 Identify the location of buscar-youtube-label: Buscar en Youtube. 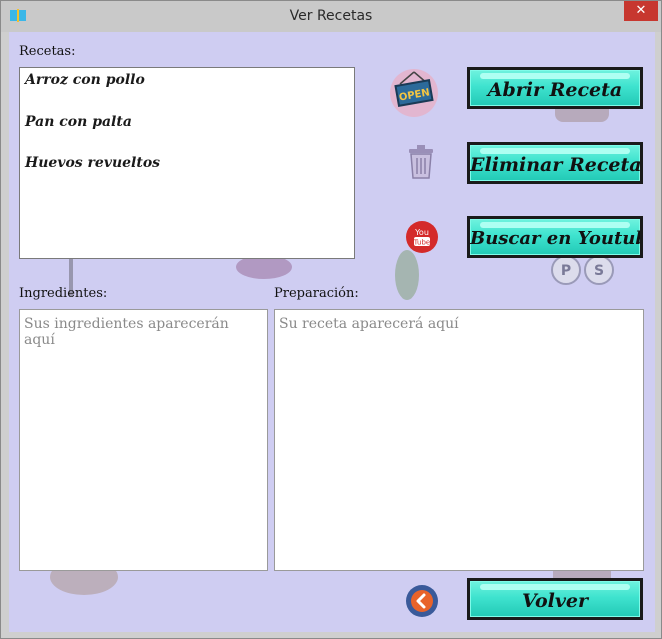
(556, 238).